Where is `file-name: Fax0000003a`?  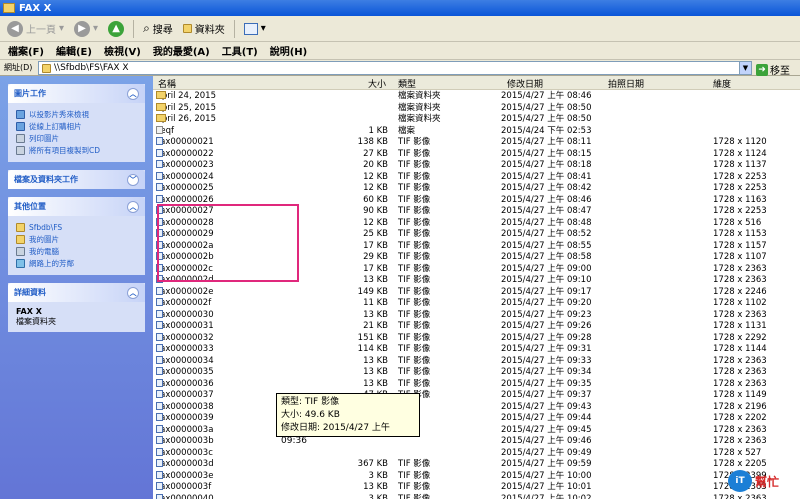
file-name: Fax0000003a is located at coordinates (184, 430).